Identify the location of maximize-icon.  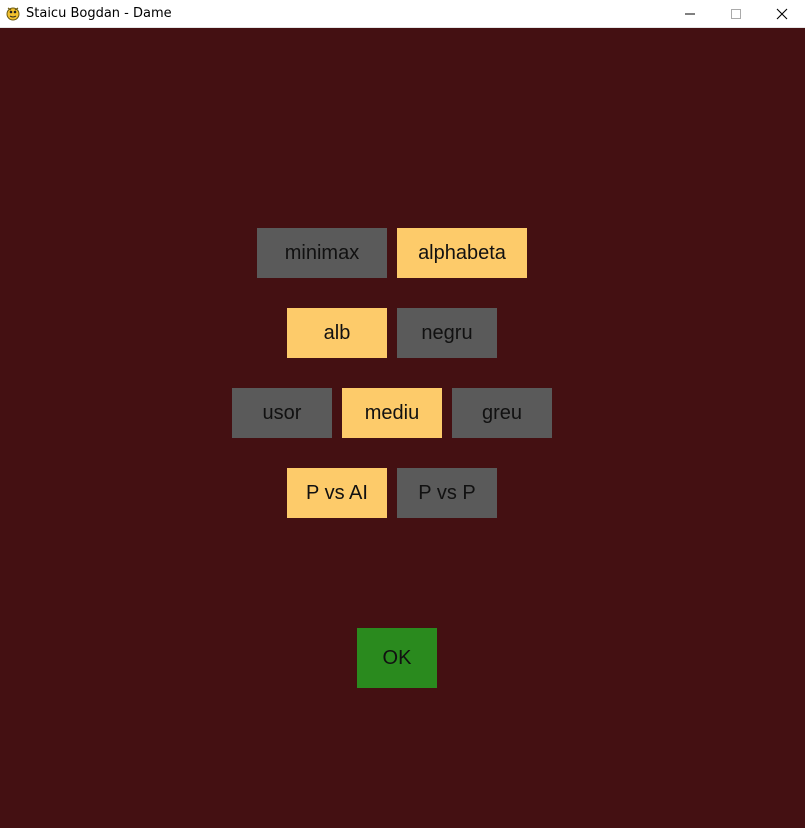
(736, 14).